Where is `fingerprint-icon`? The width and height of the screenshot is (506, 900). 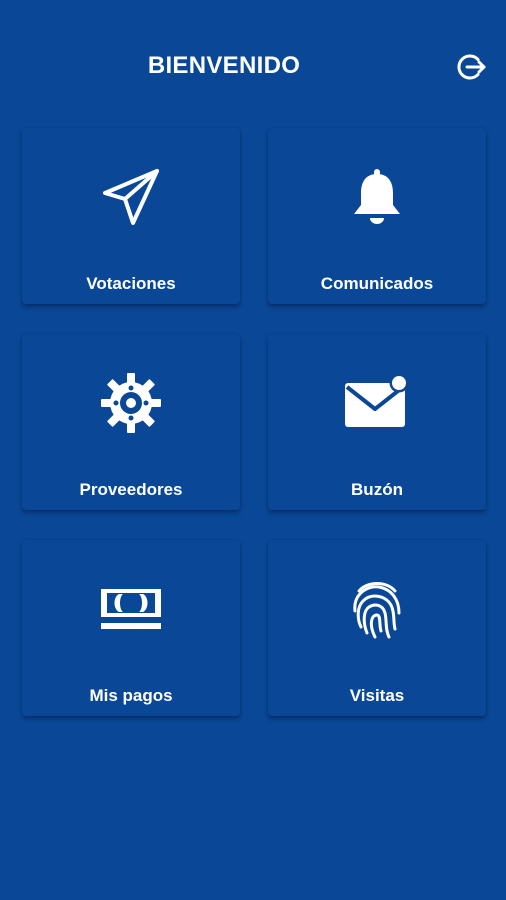 fingerprint-icon is located at coordinates (377, 610).